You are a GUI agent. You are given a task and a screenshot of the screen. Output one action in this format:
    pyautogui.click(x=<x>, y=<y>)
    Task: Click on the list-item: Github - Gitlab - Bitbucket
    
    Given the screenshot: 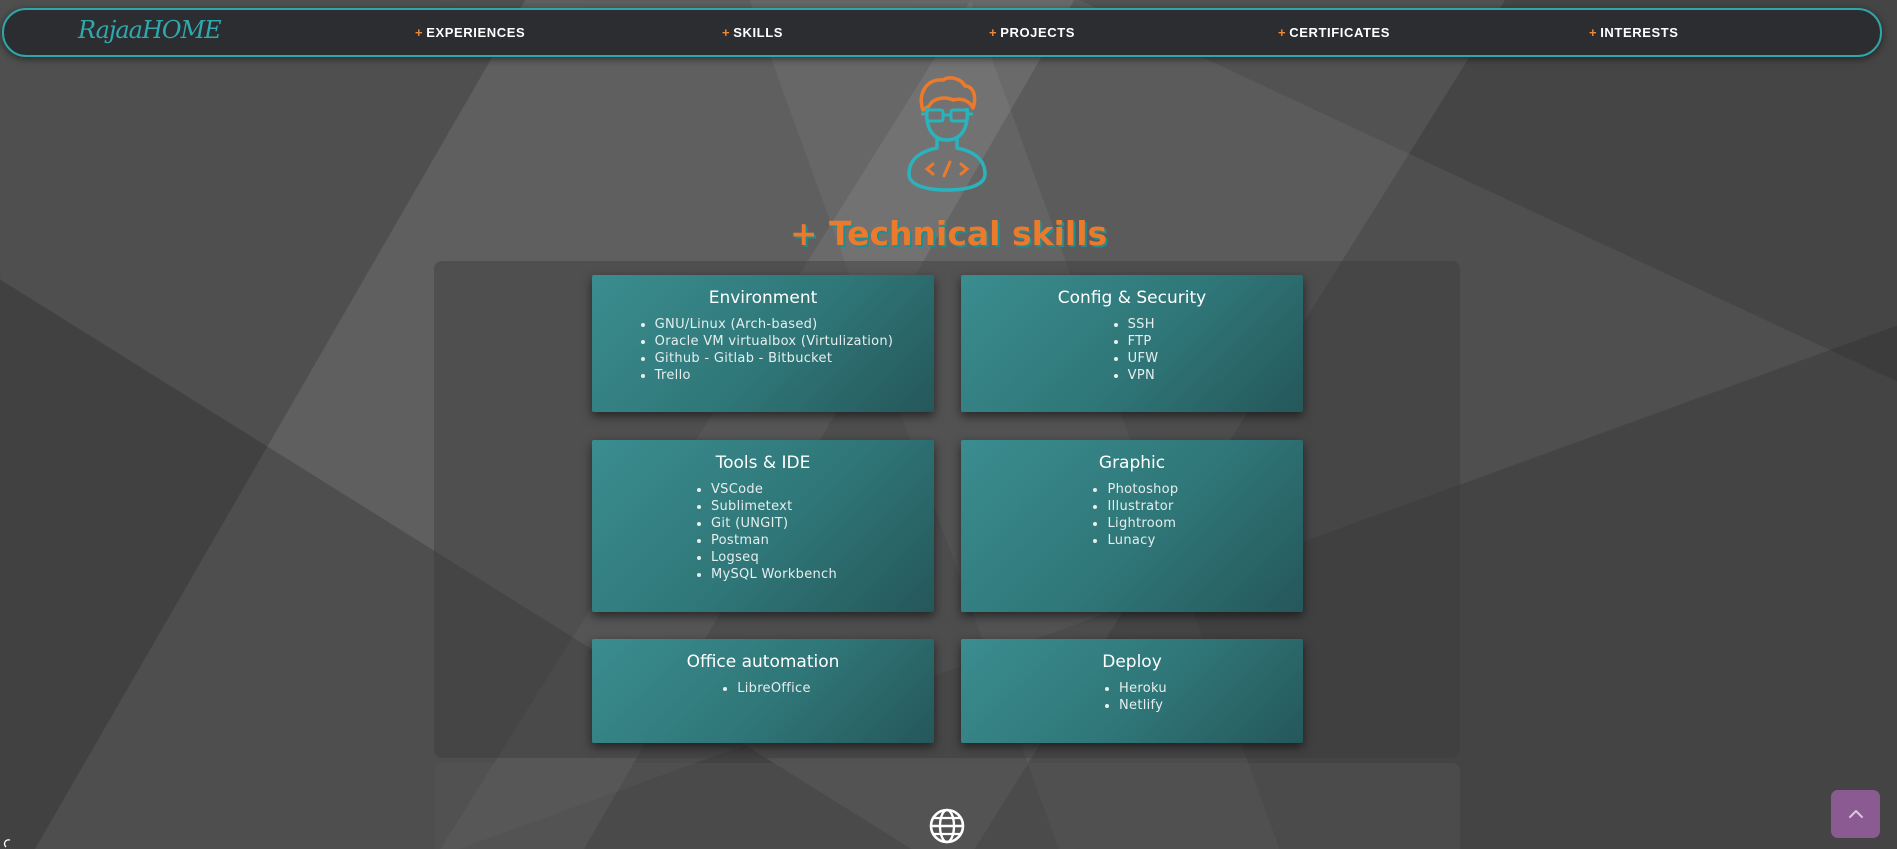 What is the action you would take?
    pyautogui.click(x=774, y=358)
    